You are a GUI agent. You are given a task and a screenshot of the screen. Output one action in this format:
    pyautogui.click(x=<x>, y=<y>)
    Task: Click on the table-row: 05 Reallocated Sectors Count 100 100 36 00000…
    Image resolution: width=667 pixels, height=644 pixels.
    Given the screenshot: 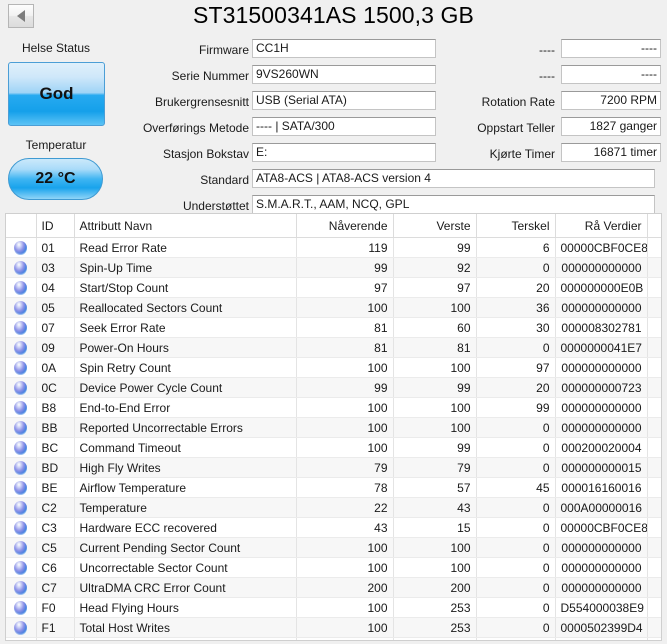 What is the action you would take?
    pyautogui.click(x=333, y=307)
    